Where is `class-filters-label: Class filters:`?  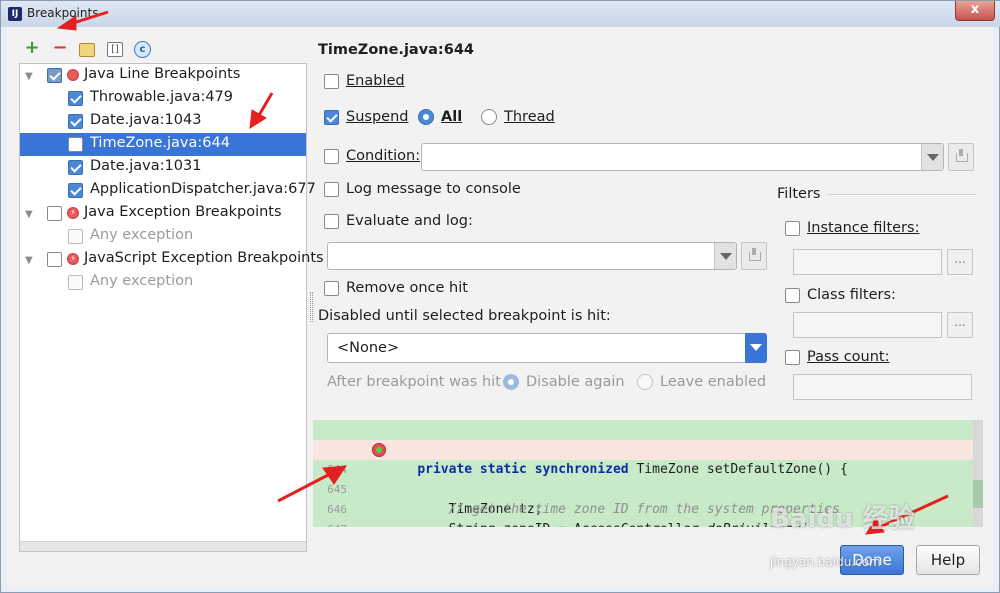
class-filters-label: Class filters: is located at coordinates (851, 295).